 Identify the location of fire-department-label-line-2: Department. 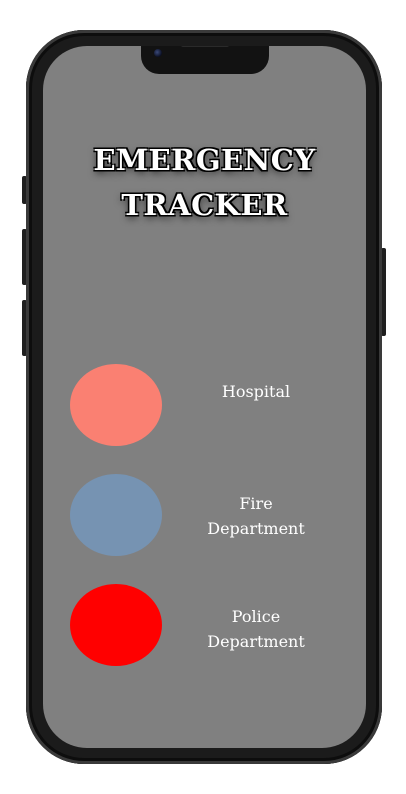
(256, 528).